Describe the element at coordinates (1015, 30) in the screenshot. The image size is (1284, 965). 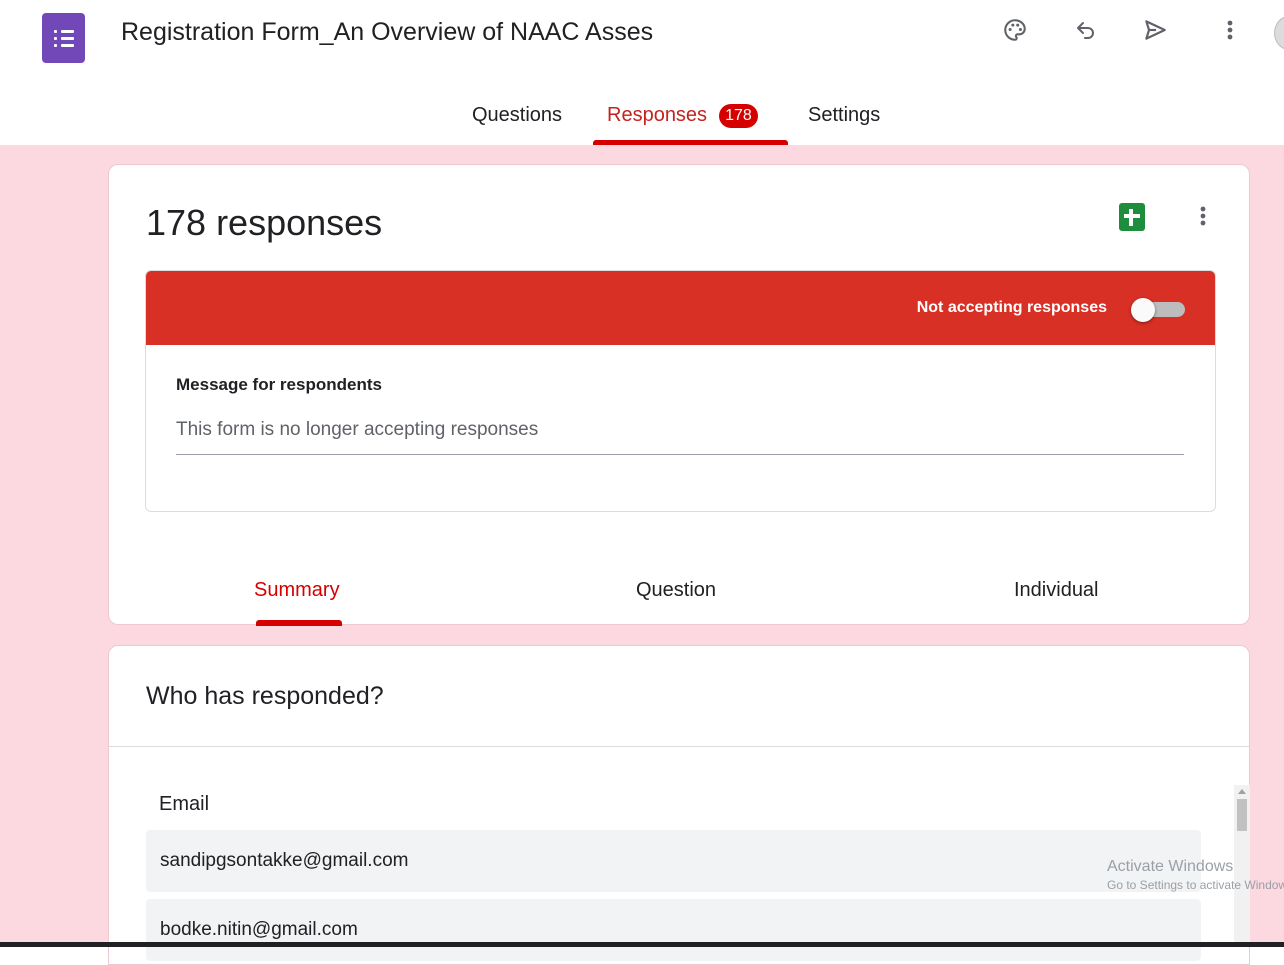
I see `palette-icon` at that location.